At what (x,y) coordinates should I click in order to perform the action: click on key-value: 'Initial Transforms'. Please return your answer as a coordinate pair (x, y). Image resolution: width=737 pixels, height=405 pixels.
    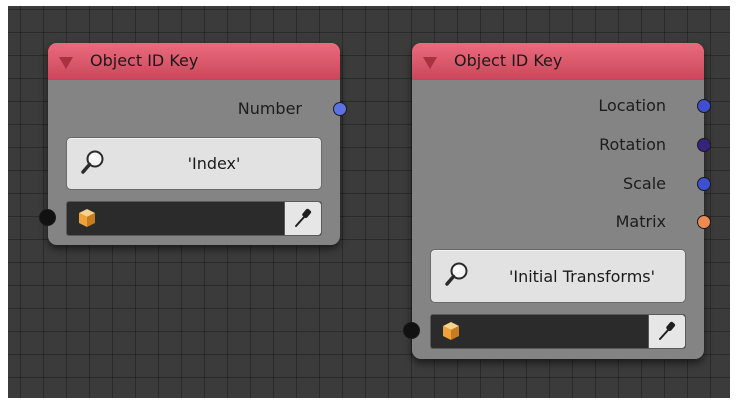
    Looking at the image, I should click on (582, 276).